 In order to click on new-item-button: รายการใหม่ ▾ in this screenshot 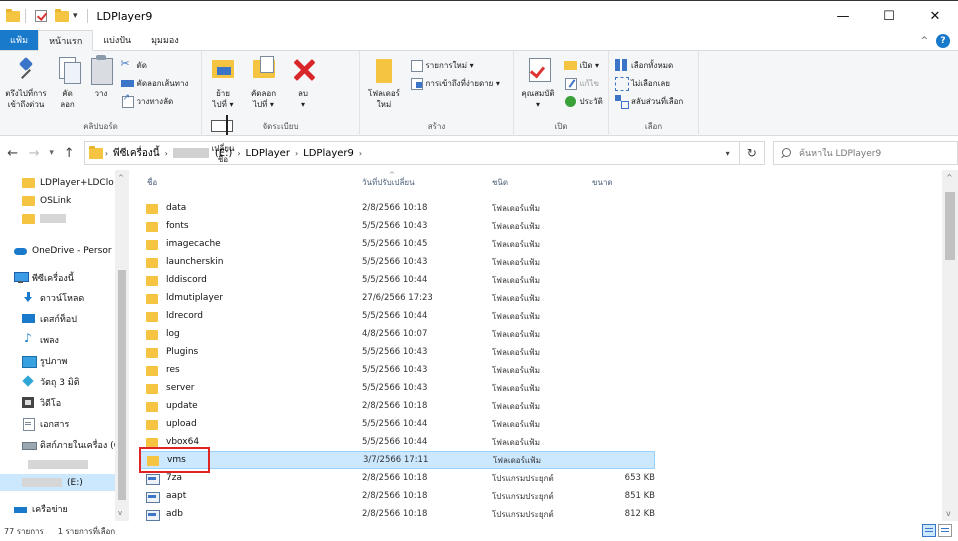, I will do `click(455, 65)`.